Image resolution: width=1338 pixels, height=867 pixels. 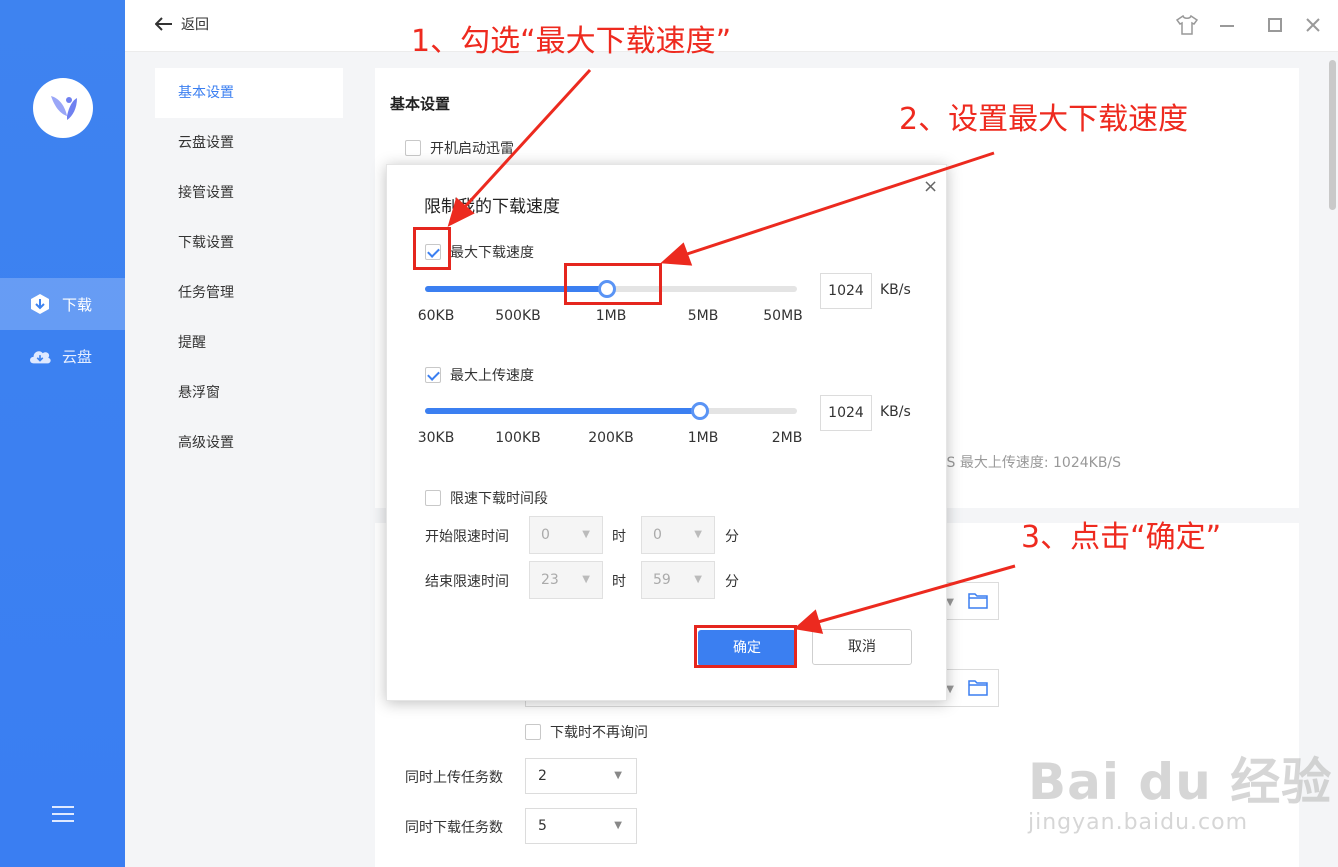 What do you see at coordinates (839, 204) in the screenshot?
I see `arrow-line-step2` at bounding box center [839, 204].